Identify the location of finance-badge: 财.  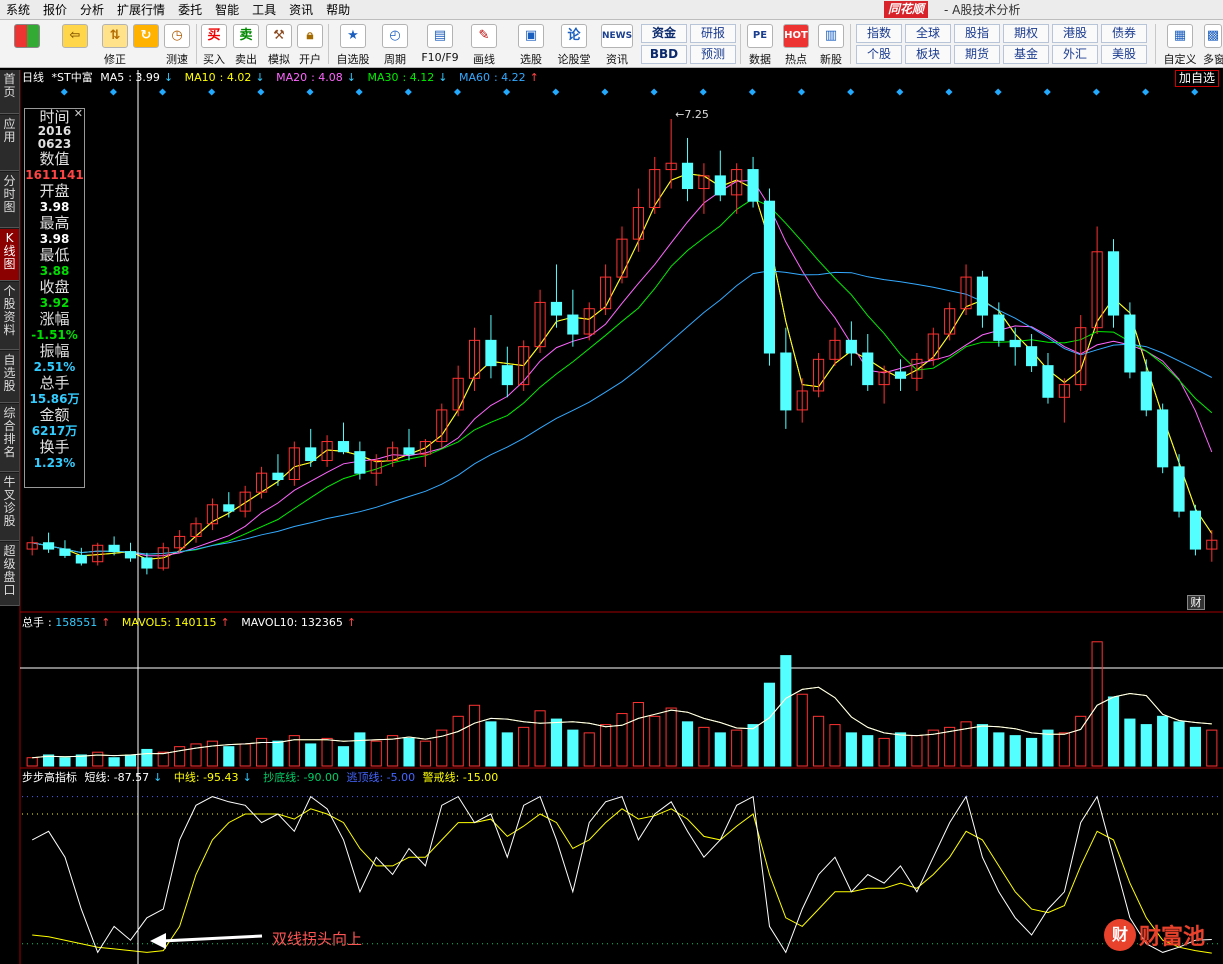
(1196, 602).